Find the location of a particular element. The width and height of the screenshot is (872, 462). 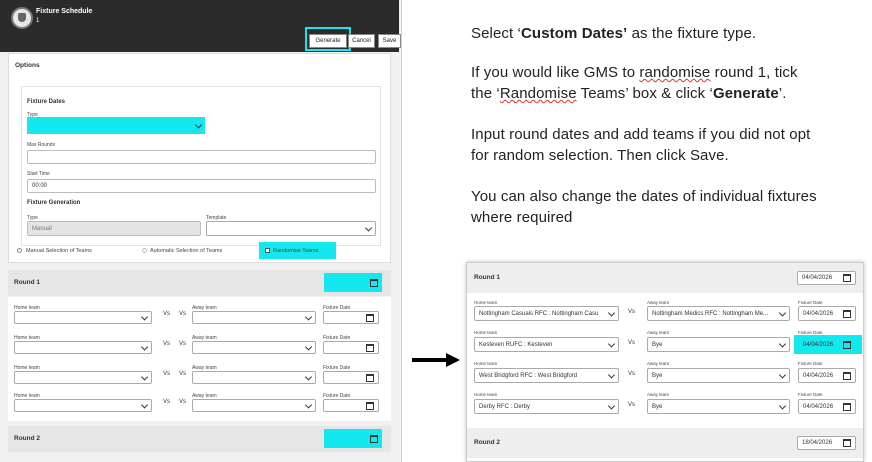

max-rounds-label: Max Rounds is located at coordinates (41, 145).